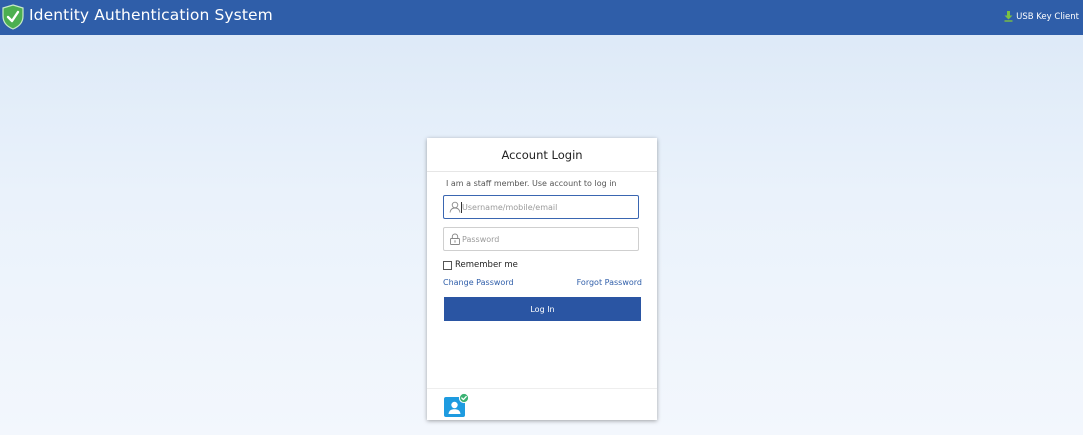 The height and width of the screenshot is (435, 1083). Describe the element at coordinates (547, 207) in the screenshot. I see `username-input` at that location.